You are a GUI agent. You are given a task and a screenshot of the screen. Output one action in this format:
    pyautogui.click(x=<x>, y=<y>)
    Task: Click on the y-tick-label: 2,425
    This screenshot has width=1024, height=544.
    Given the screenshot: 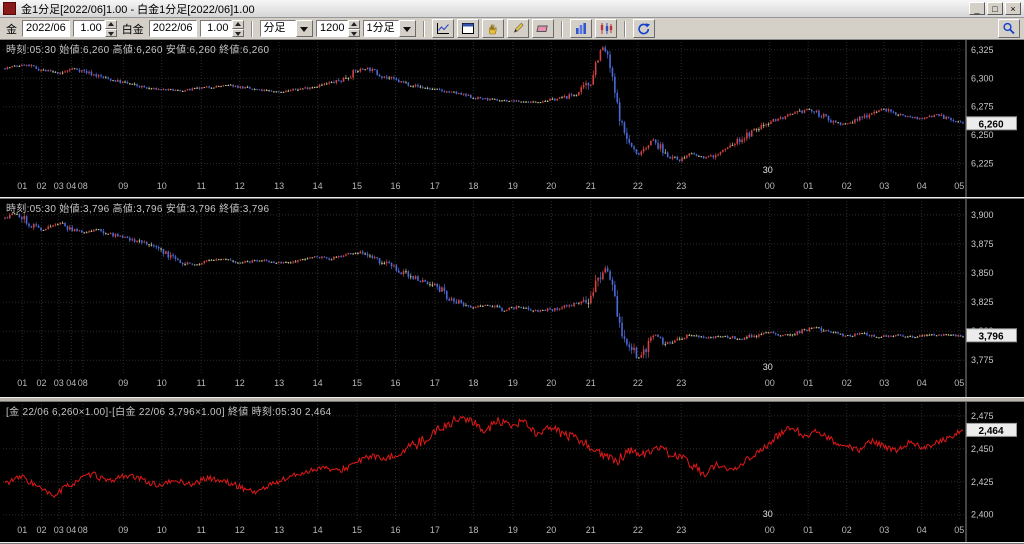 What is the action you would take?
    pyautogui.click(x=982, y=482)
    